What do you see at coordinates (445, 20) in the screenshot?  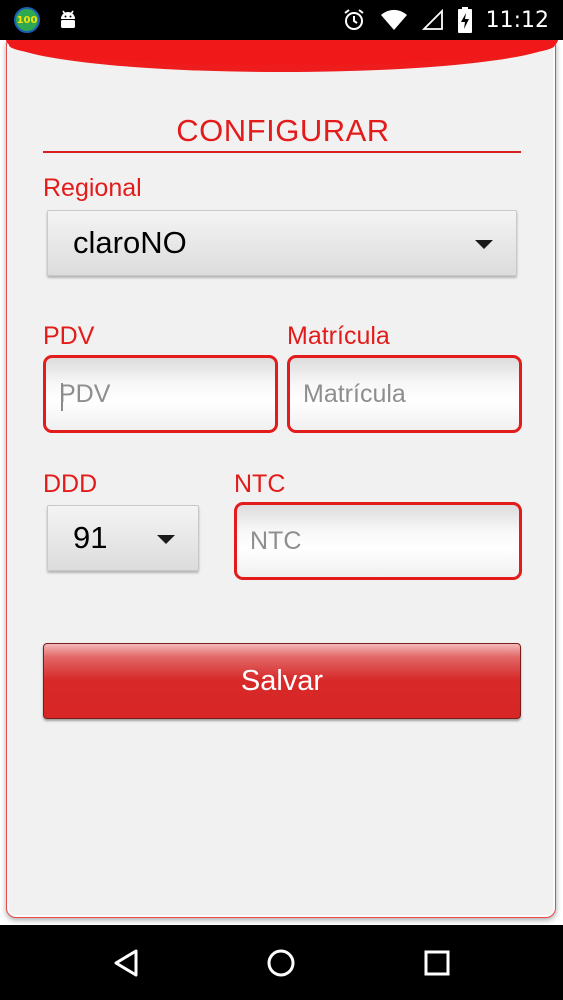 I see `status-bar-system: 11:12` at bounding box center [445, 20].